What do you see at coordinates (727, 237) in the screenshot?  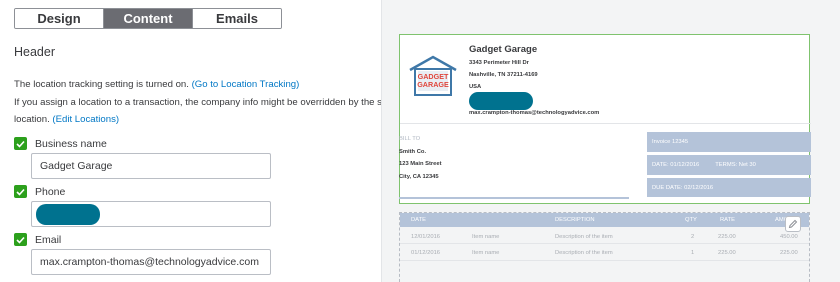 I see `row1-rate: 225.00` at bounding box center [727, 237].